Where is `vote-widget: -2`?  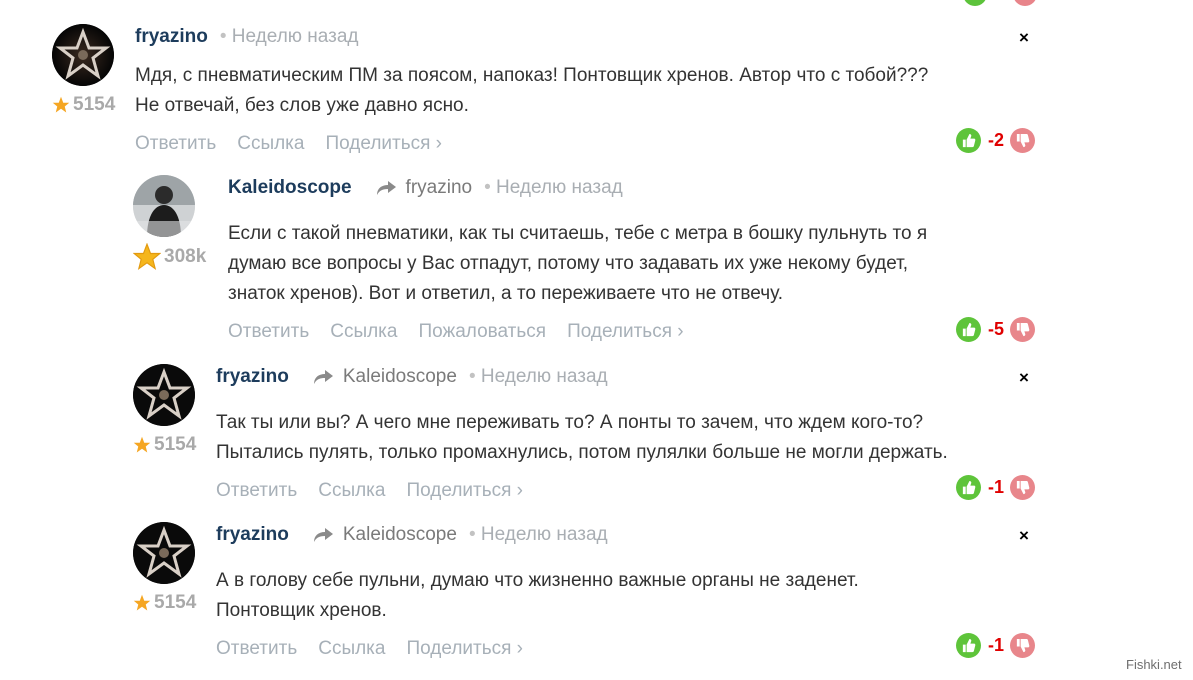 vote-widget: -2 is located at coordinates (996, 140).